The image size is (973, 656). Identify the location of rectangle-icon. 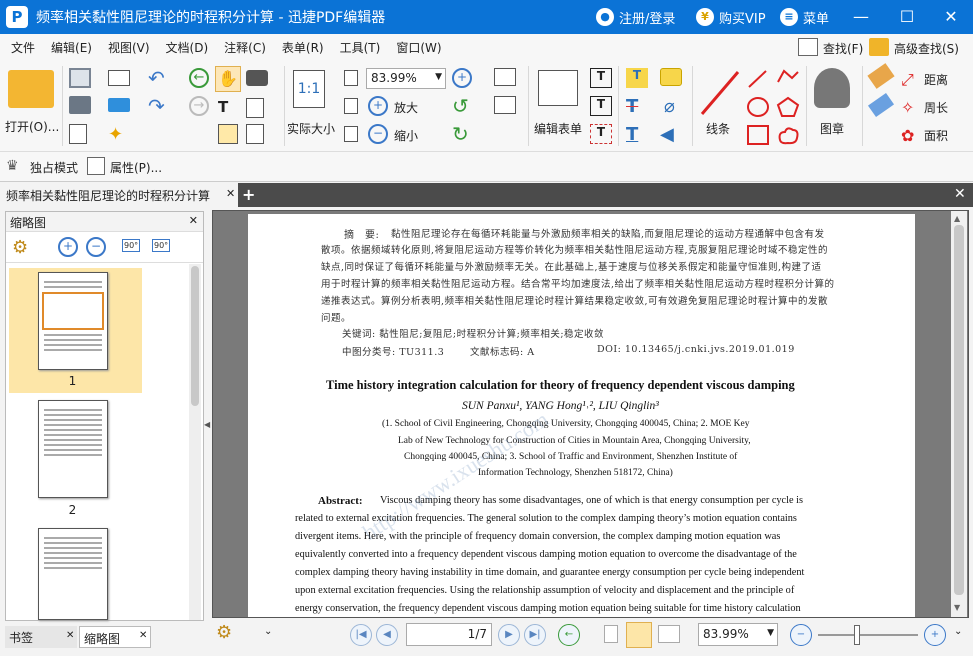
(758, 135).